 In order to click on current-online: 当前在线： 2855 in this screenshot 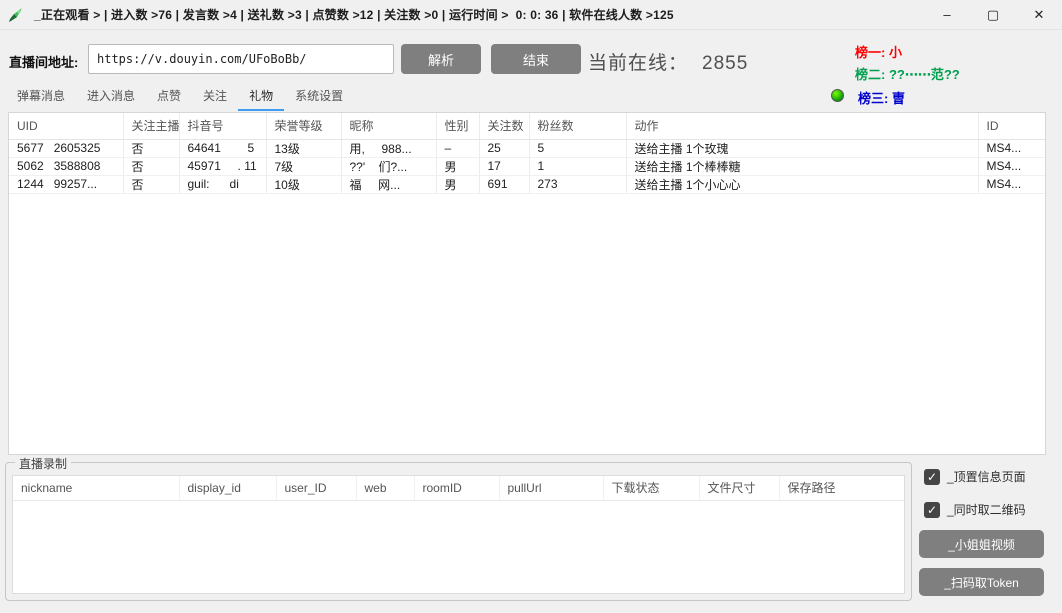, I will do `click(668, 61)`.